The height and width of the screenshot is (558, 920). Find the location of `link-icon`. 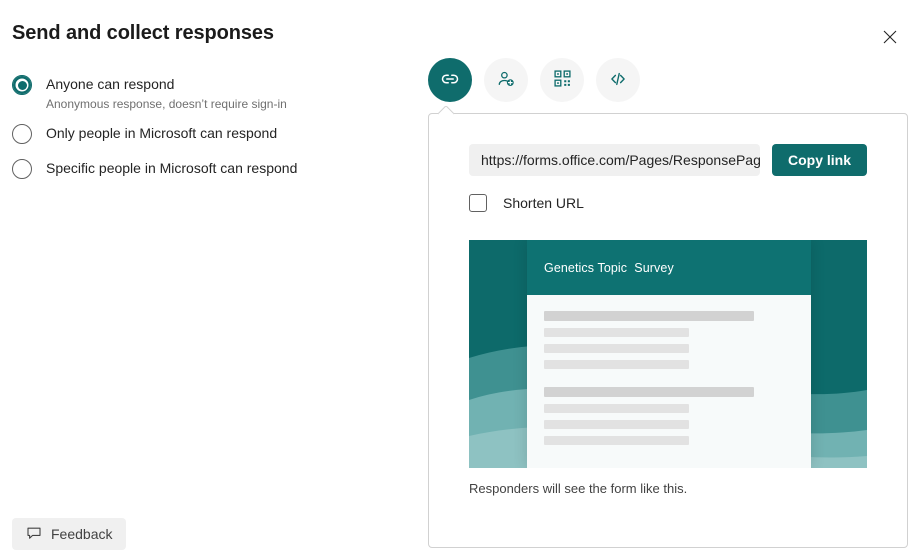

link-icon is located at coordinates (450, 80).